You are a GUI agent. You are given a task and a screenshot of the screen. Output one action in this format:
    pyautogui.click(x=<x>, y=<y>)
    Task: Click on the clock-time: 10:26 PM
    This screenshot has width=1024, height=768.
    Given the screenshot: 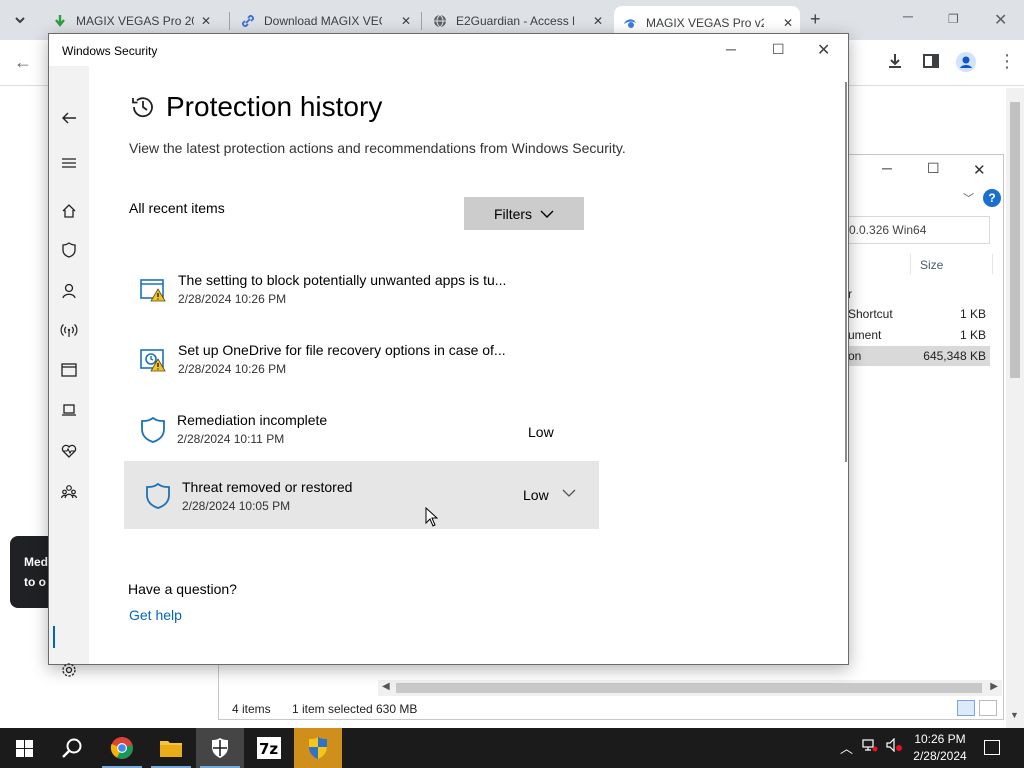 What is the action you would take?
    pyautogui.click(x=940, y=739)
    